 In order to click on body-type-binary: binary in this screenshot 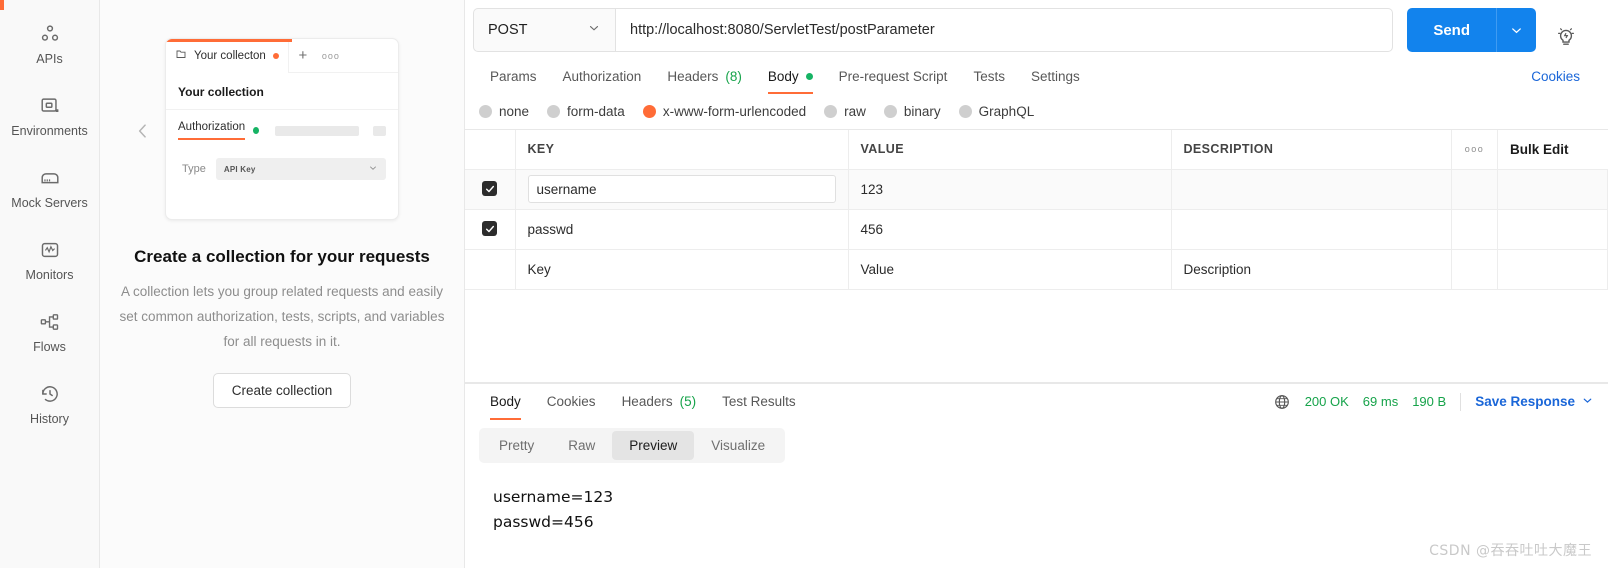, I will do `click(912, 111)`.